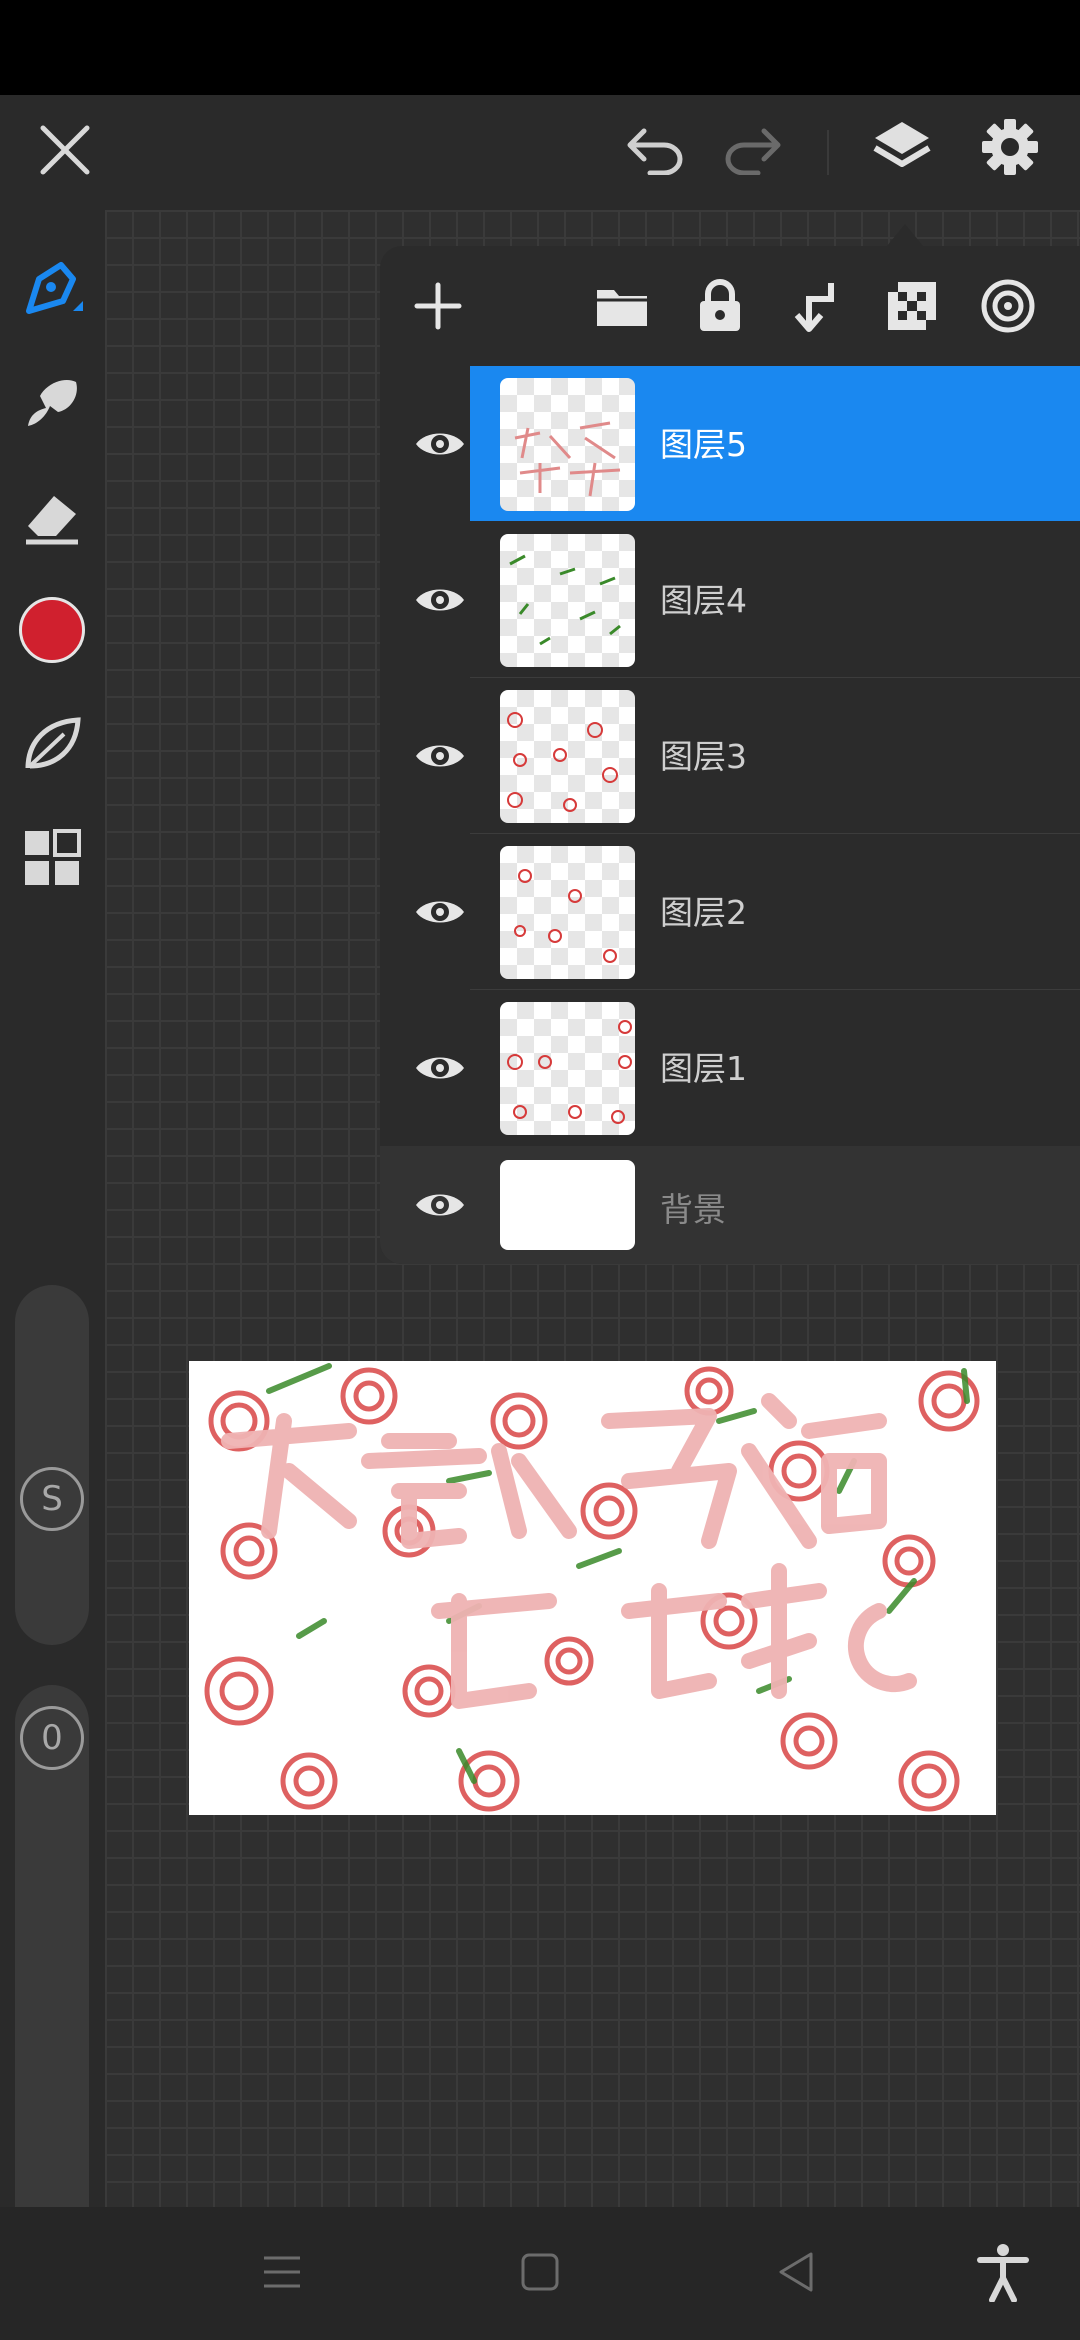  I want to click on system-nav-bar, so click(540, 2273).